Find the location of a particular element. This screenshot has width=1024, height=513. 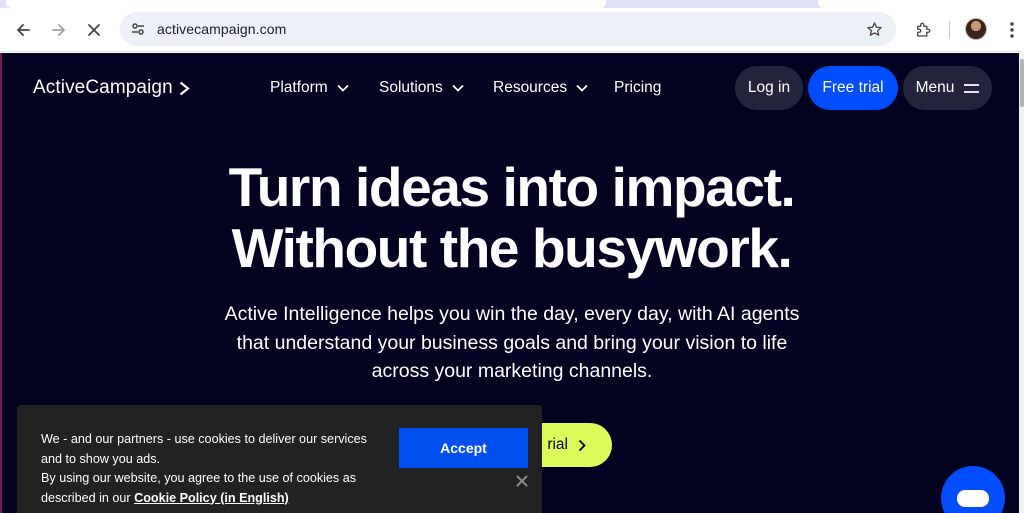

close-icon is located at coordinates (522, 481).